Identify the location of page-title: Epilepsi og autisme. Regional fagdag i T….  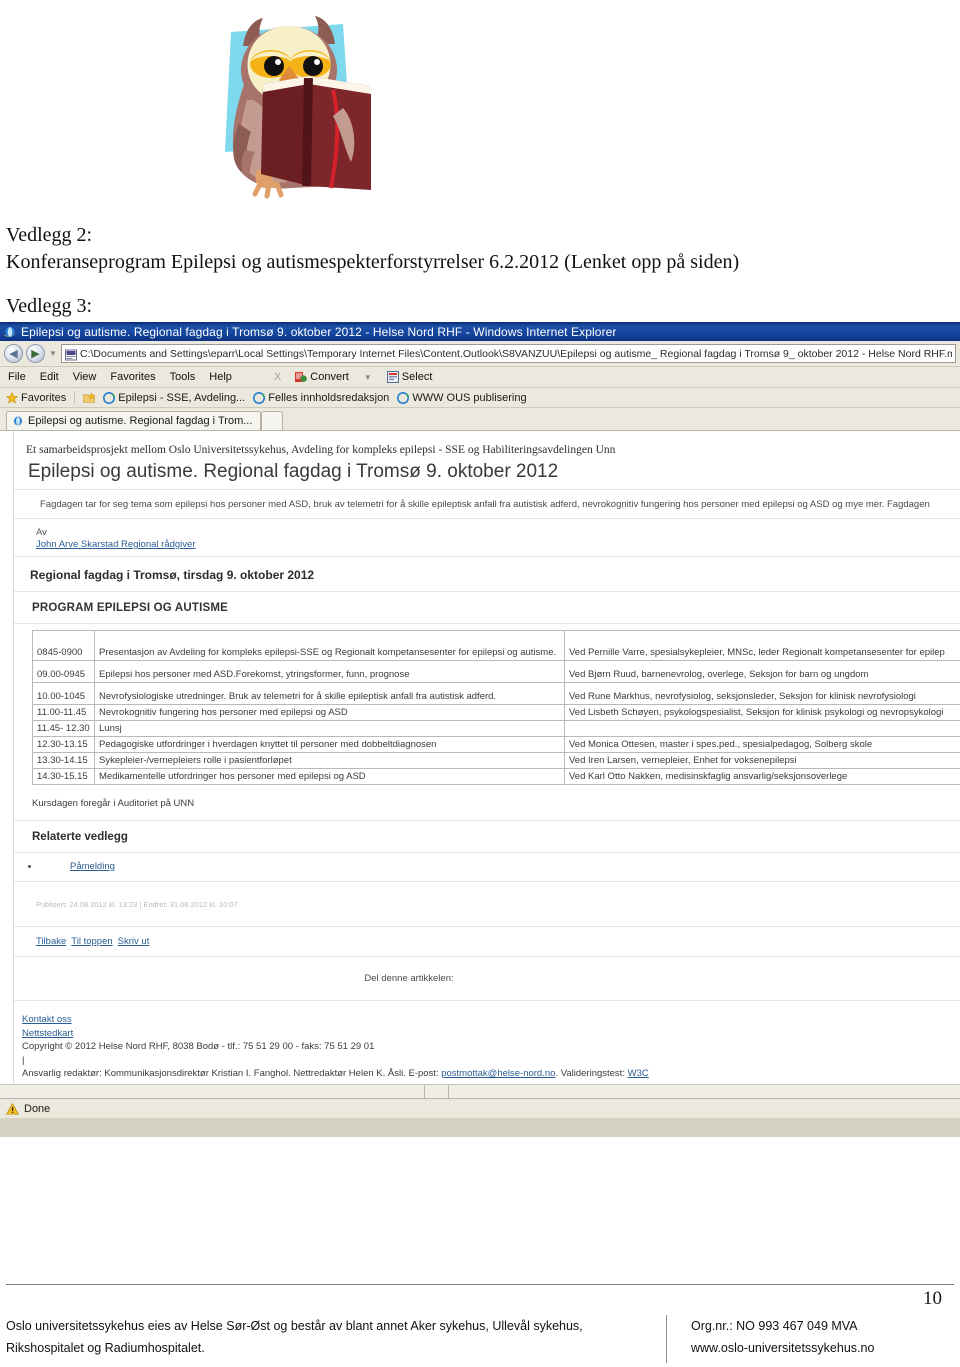
(293, 471).